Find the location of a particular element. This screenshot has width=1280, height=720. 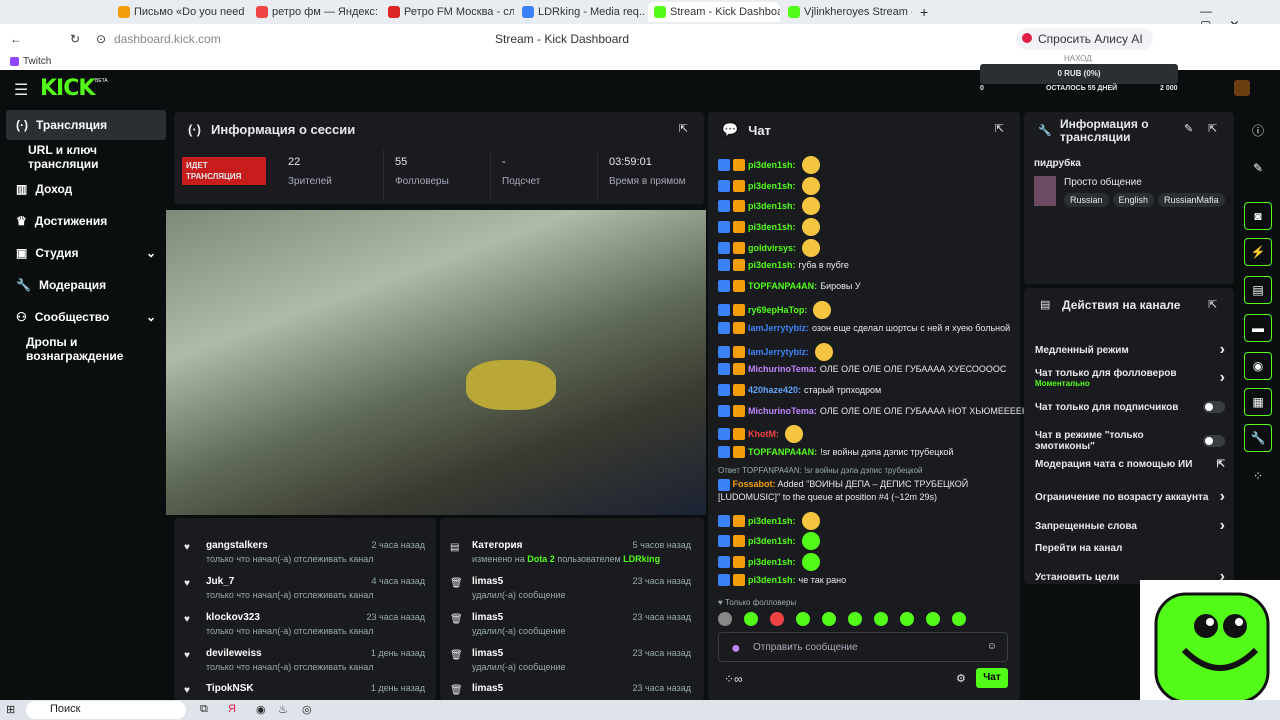

menu-icon: ☰ is located at coordinates (21, 90).